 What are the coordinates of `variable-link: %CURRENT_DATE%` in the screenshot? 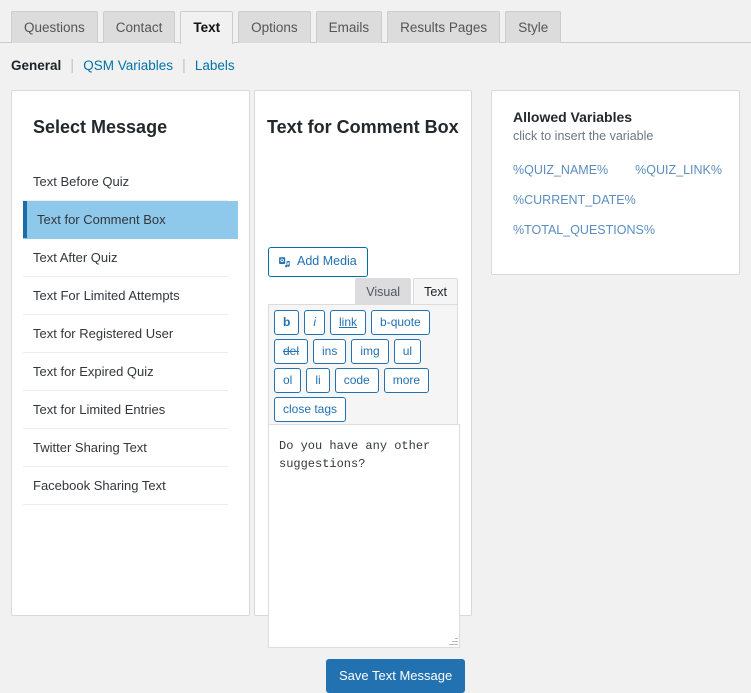 It's located at (574, 200).